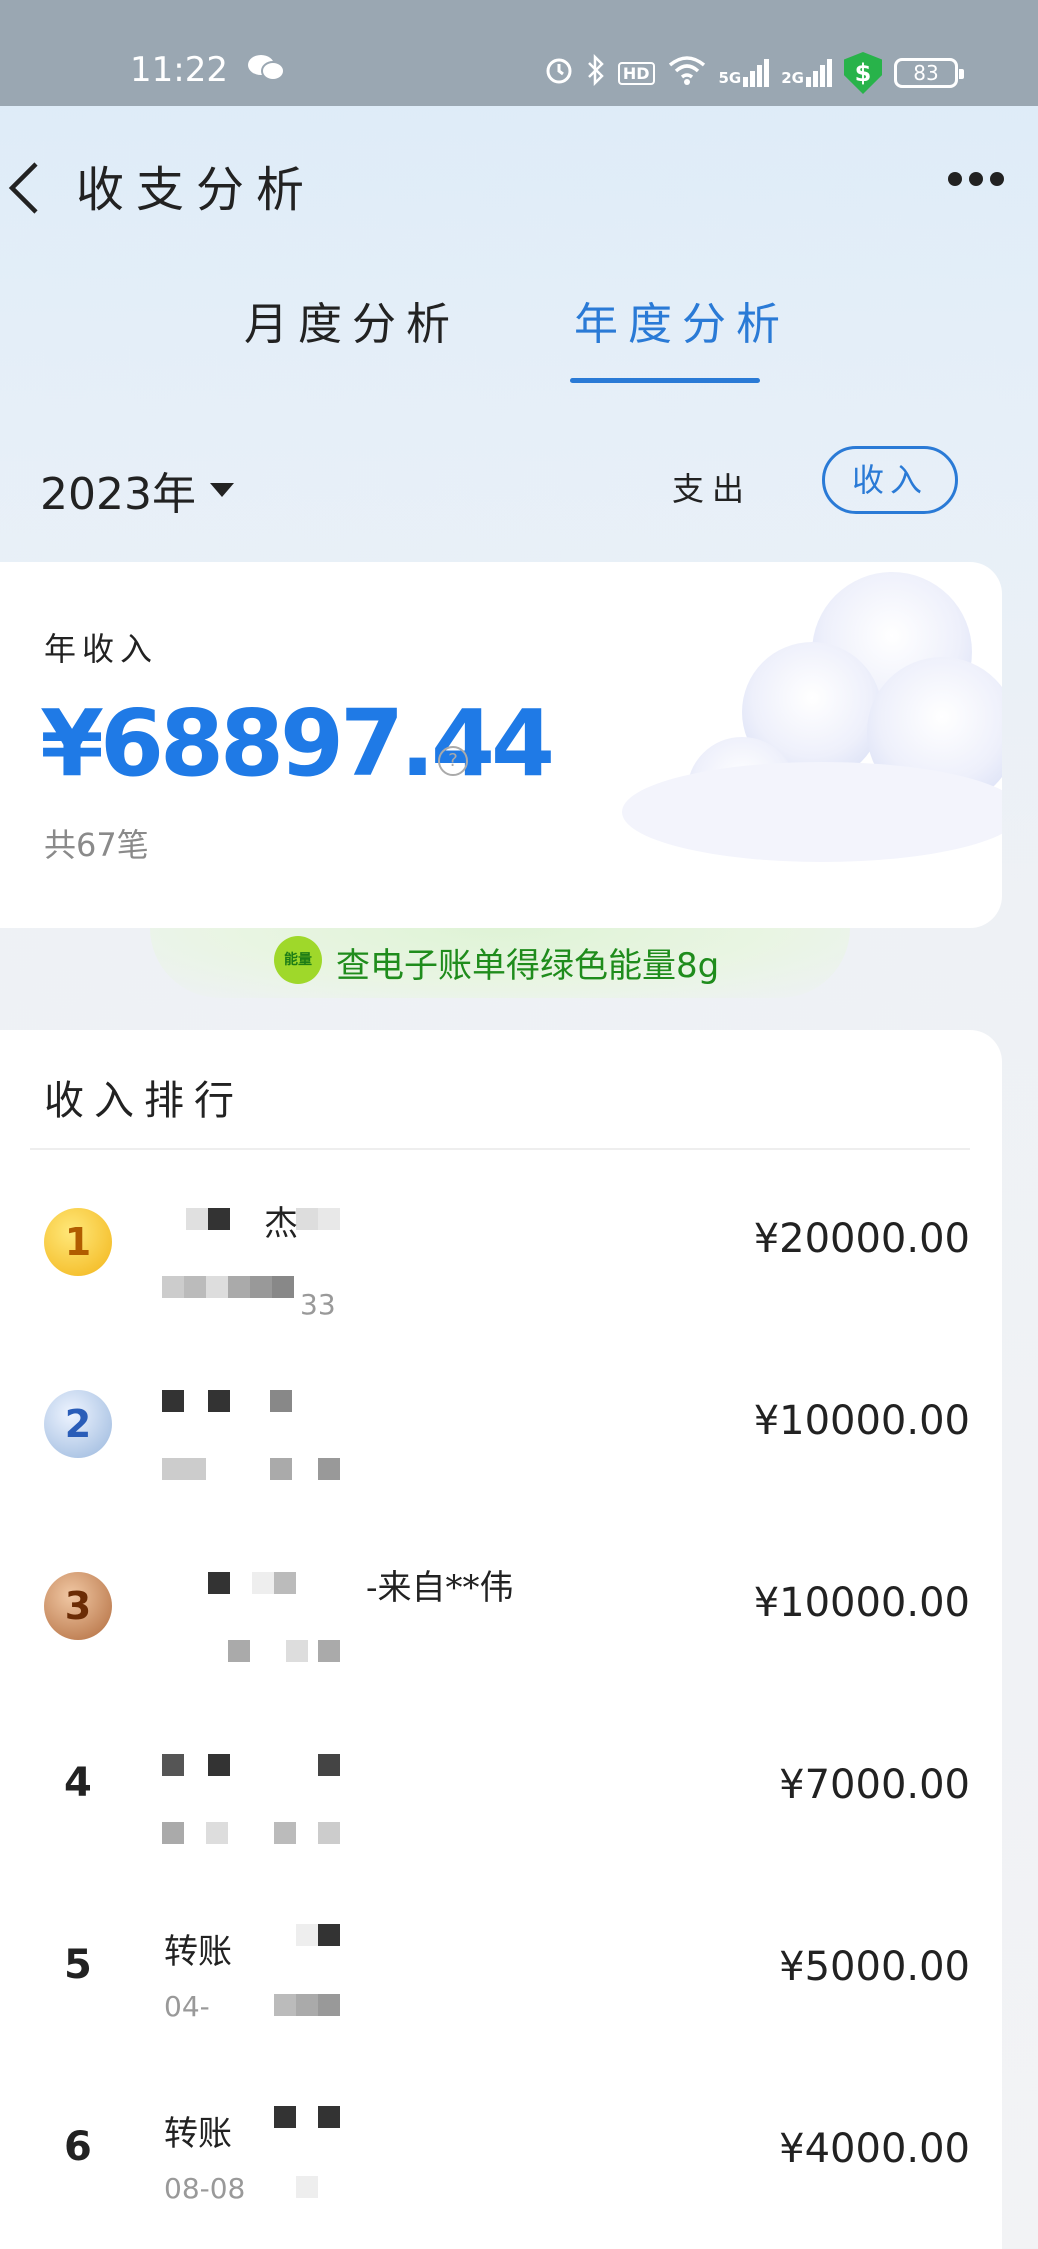 This screenshot has width=1038, height=2249. Describe the element at coordinates (665, 380) in the screenshot. I see `active-tab-indicator` at that location.